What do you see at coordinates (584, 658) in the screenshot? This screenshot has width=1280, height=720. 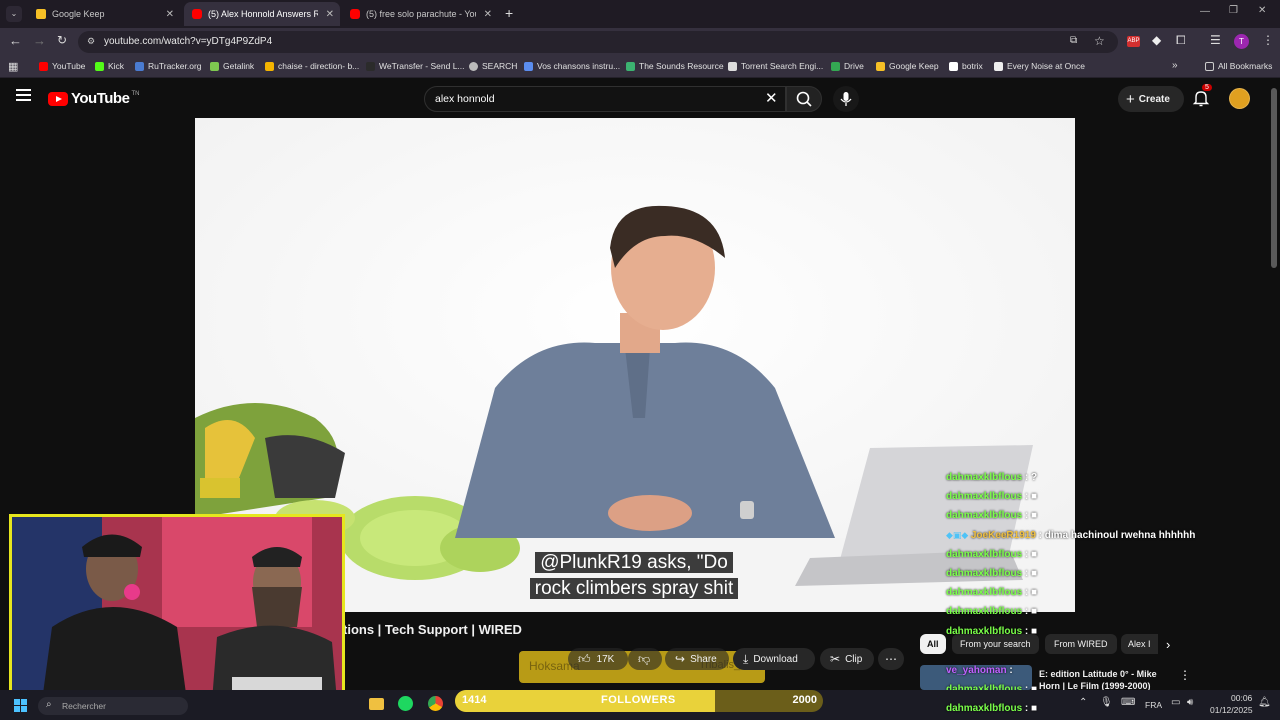 I see `thumbs-up-icon: 👍︎` at bounding box center [584, 658].